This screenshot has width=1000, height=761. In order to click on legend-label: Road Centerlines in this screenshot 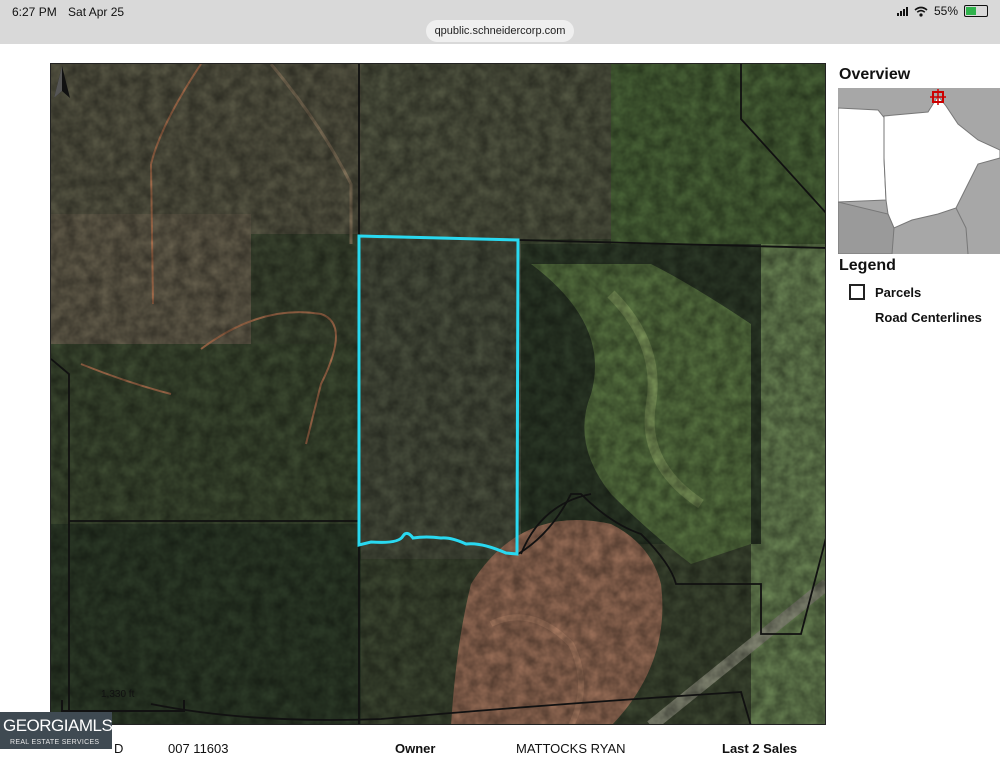, I will do `click(928, 317)`.